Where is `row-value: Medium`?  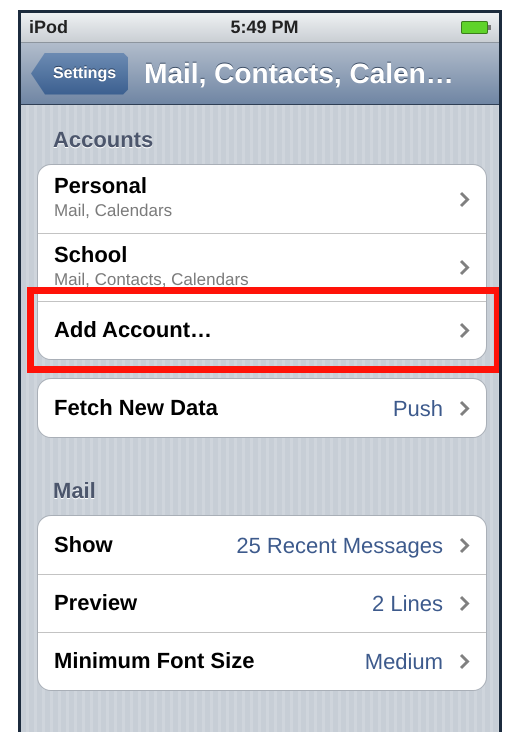 row-value: Medium is located at coordinates (403, 662).